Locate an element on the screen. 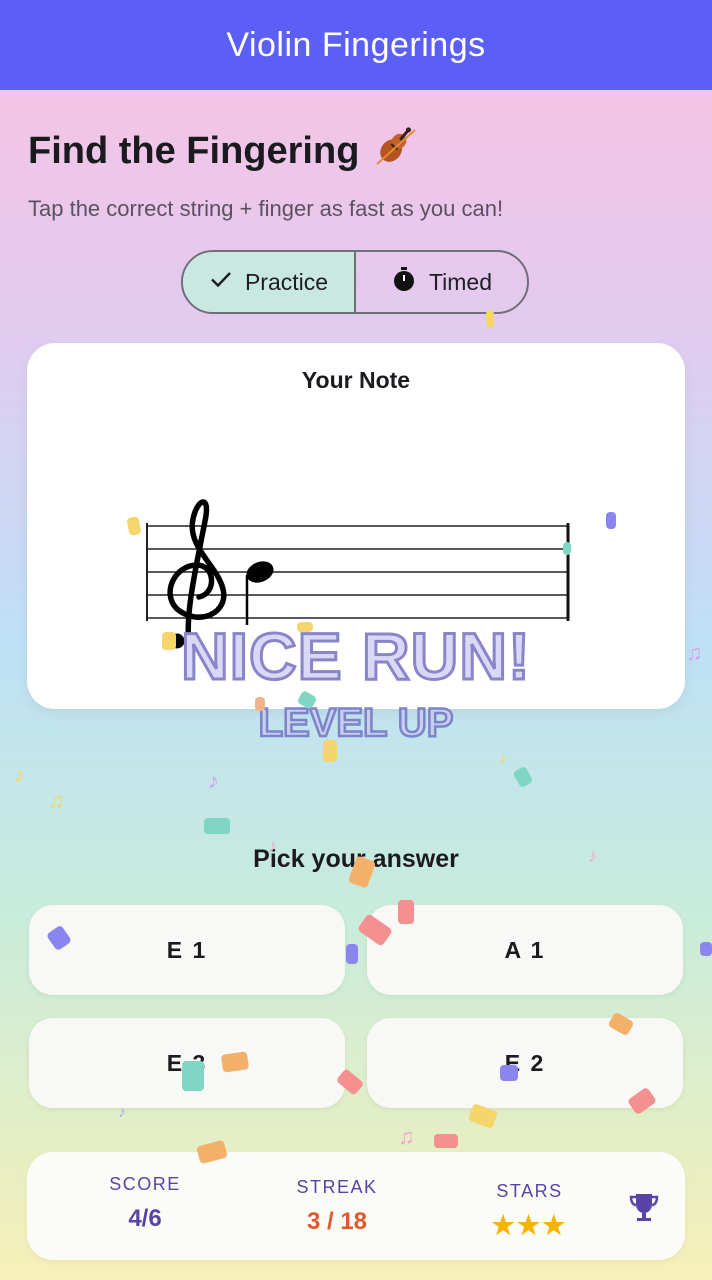 This screenshot has width=712, height=1280. answer-button-e1: E 1 is located at coordinates (187, 950).